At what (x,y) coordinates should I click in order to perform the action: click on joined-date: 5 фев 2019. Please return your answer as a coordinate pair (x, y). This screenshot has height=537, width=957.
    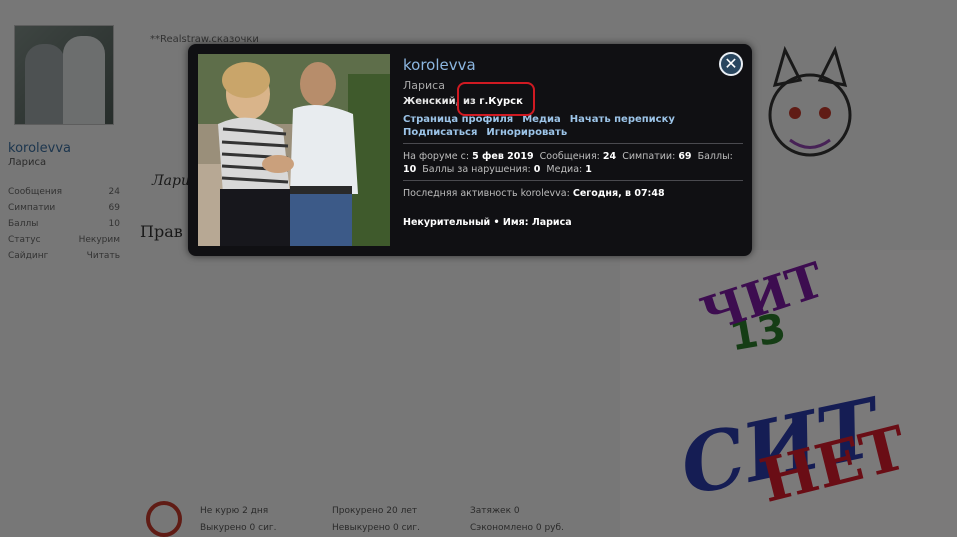
    Looking at the image, I should click on (503, 156).